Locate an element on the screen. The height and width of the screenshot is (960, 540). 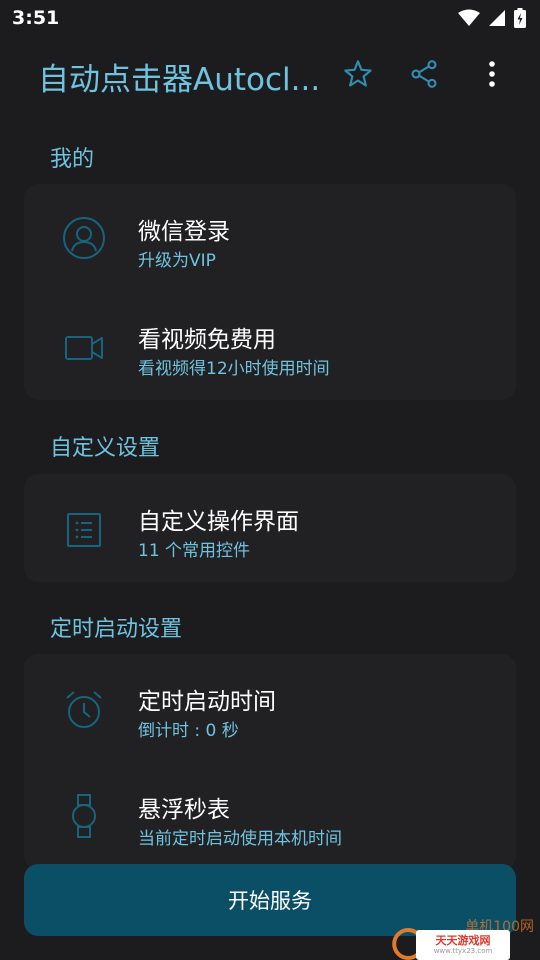
row-subtitle: 倒计时 : 0 秒 is located at coordinates (188, 731).